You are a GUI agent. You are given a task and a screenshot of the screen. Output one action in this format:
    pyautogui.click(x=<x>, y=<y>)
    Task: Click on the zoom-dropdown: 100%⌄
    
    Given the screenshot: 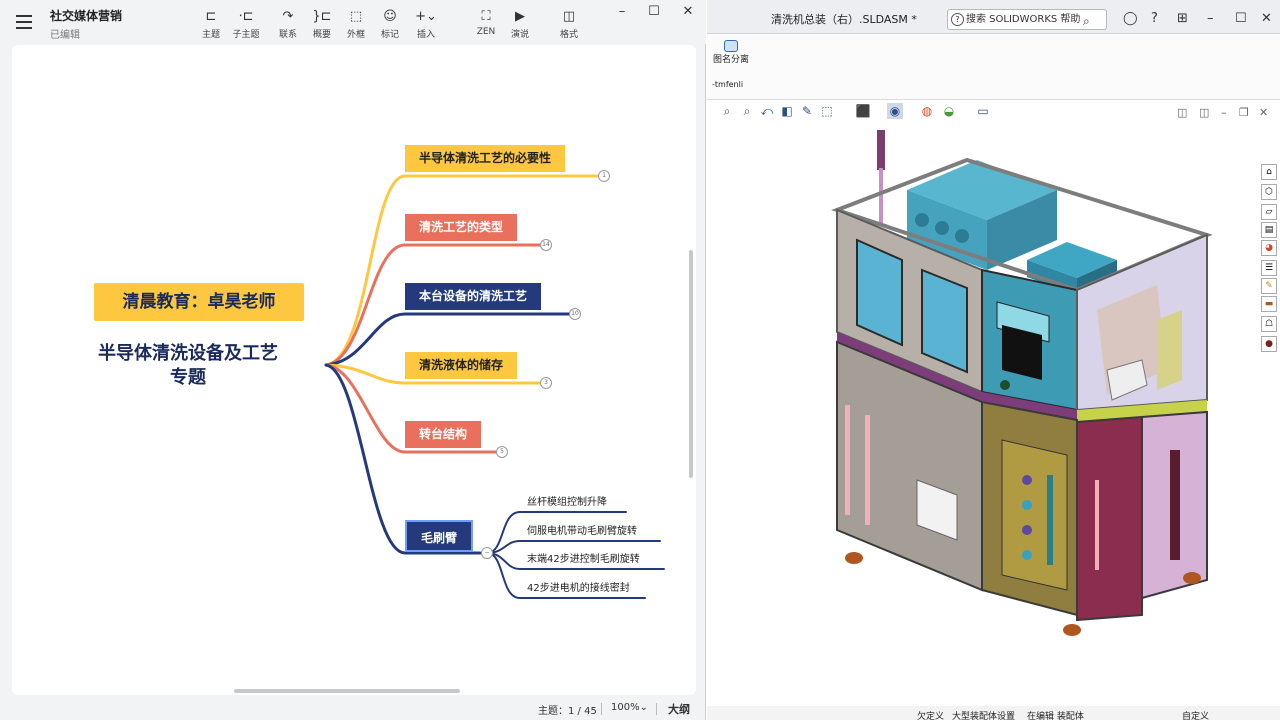 What is the action you would take?
    pyautogui.click(x=629, y=707)
    